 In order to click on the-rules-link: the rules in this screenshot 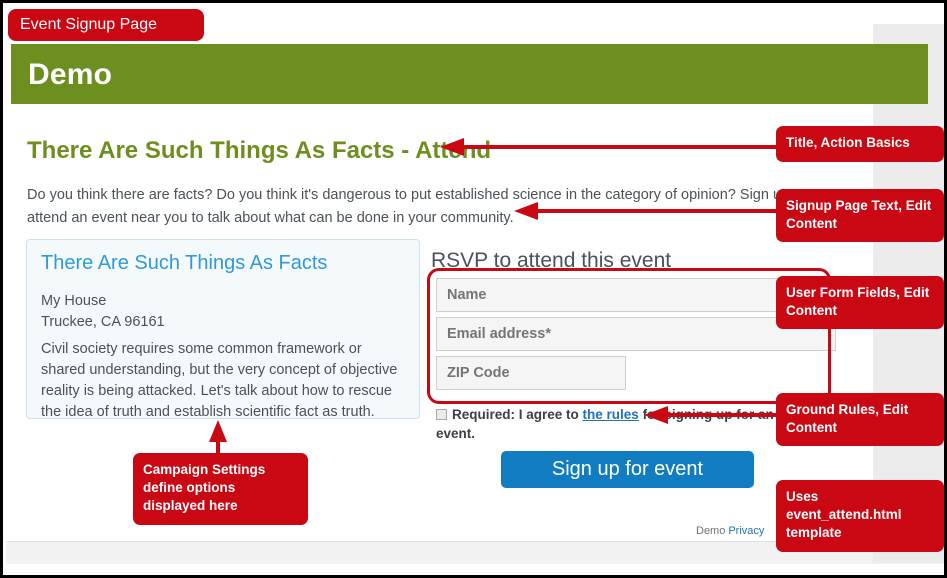, I will do `click(611, 414)`.